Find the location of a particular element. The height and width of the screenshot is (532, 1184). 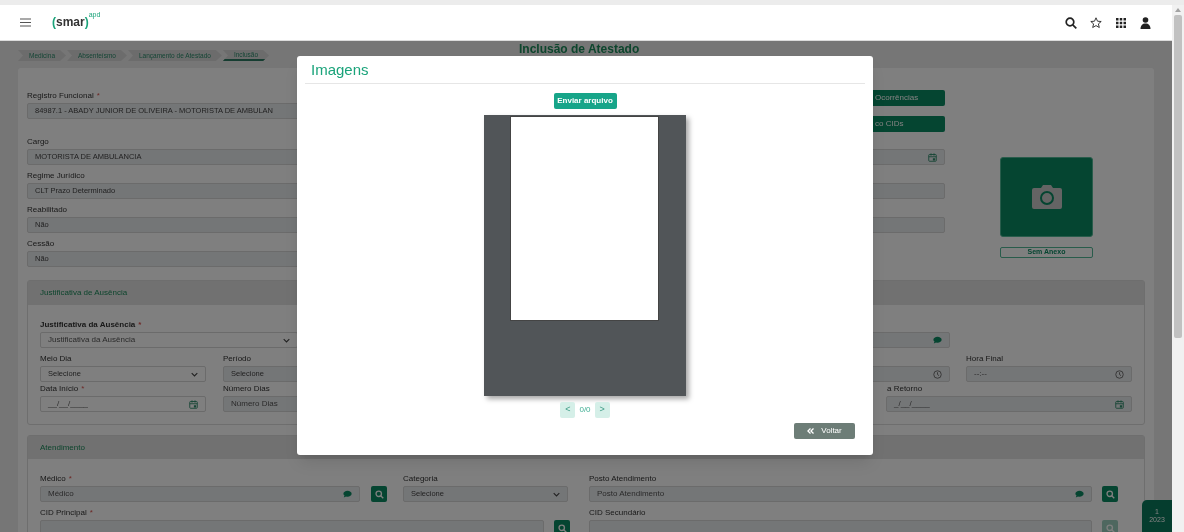

field-label: CID Principal * is located at coordinates (66, 513).